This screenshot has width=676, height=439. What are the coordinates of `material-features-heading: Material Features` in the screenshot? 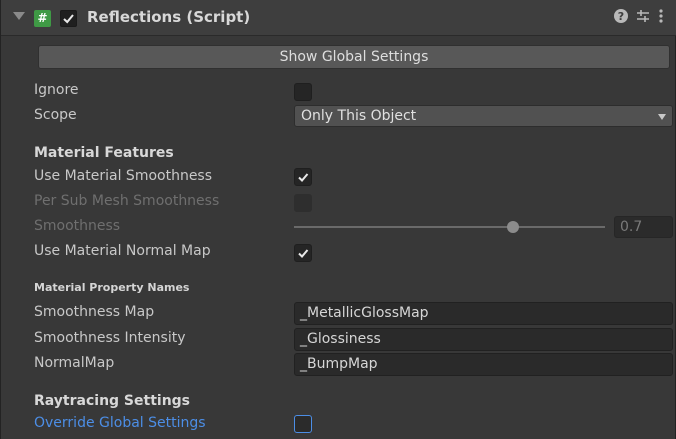 It's located at (104, 153).